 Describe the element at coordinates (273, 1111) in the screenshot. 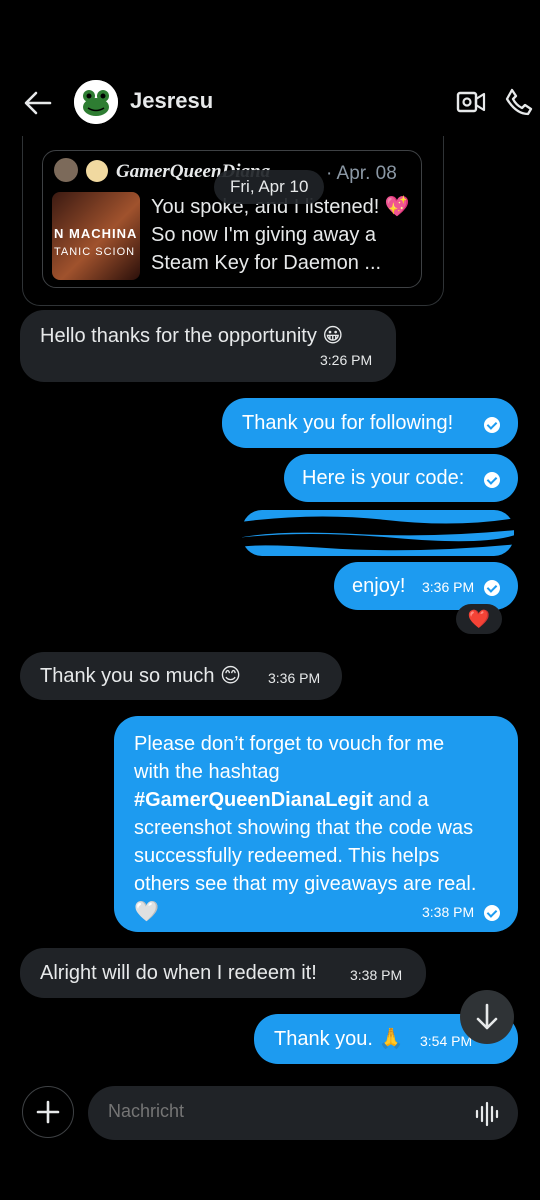

I see `message-input` at that location.